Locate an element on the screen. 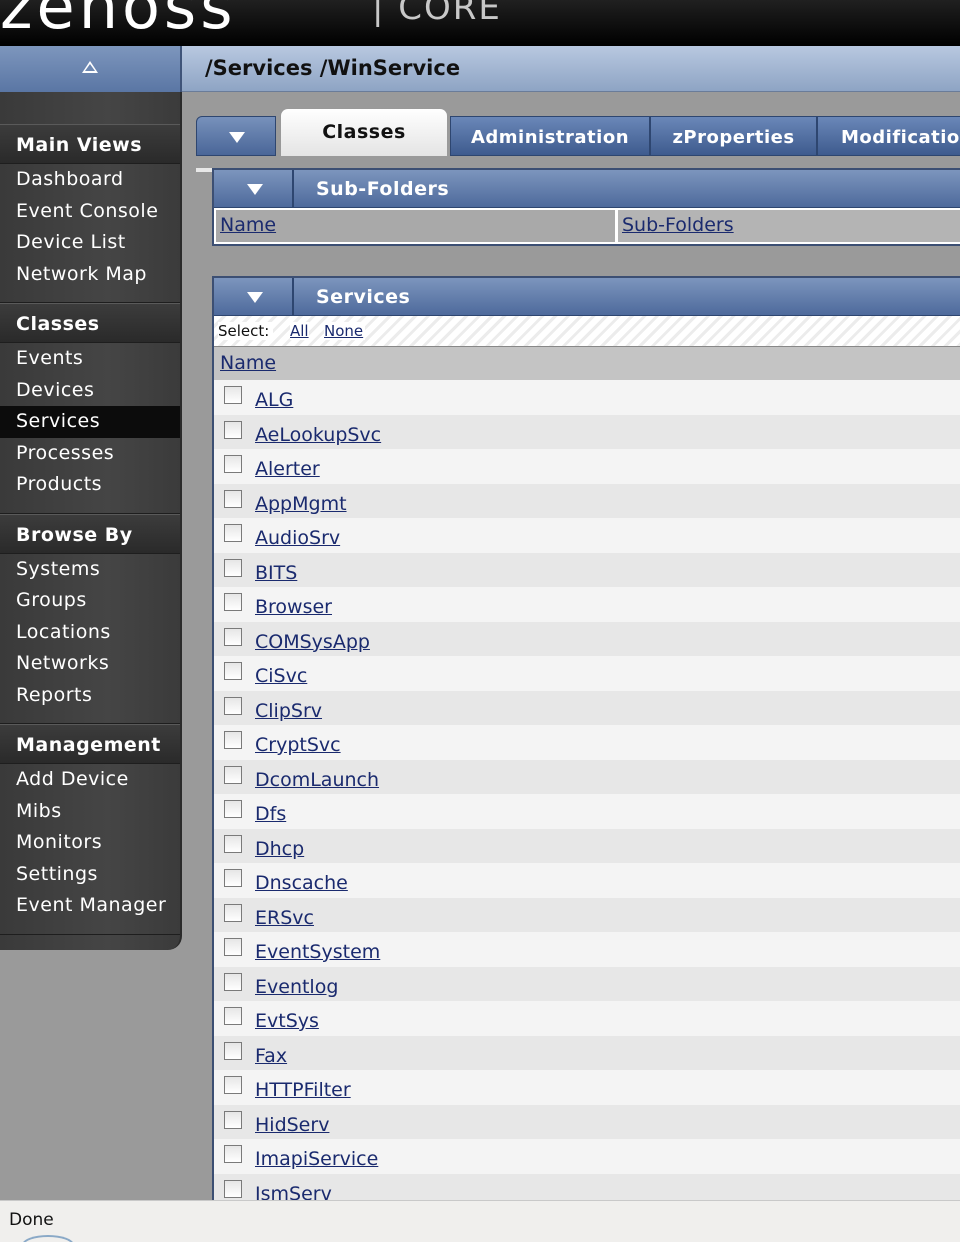 This screenshot has width=960, height=1242. sidebar-item-events: Events is located at coordinates (90, 359).